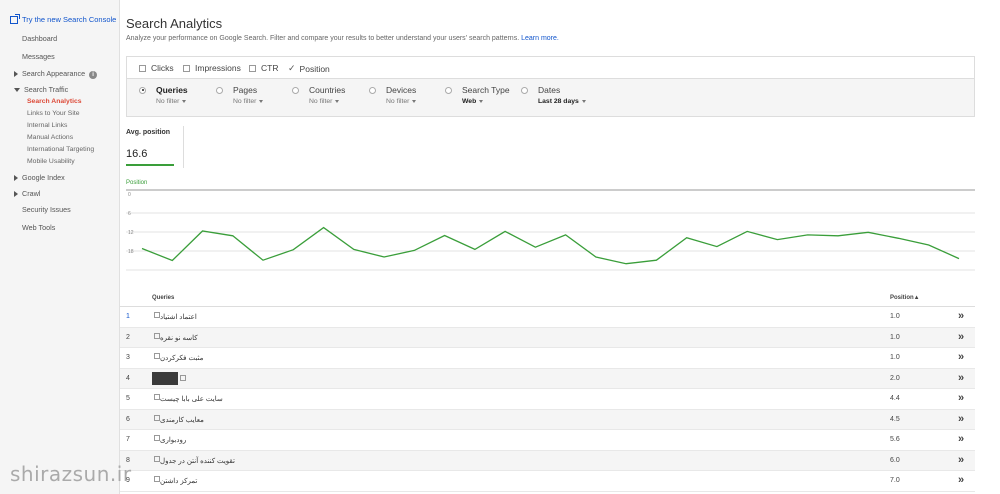  I want to click on query-text: سایت علی بابا چیست, so click(191, 399).